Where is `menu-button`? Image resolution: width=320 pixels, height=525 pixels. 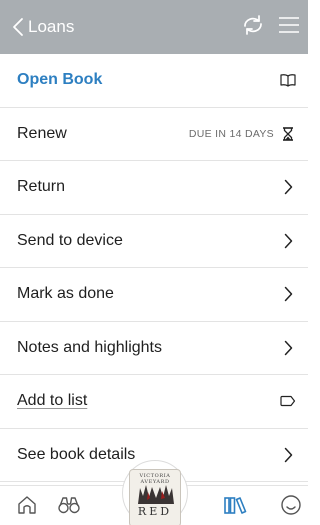 menu-button is located at coordinates (289, 27).